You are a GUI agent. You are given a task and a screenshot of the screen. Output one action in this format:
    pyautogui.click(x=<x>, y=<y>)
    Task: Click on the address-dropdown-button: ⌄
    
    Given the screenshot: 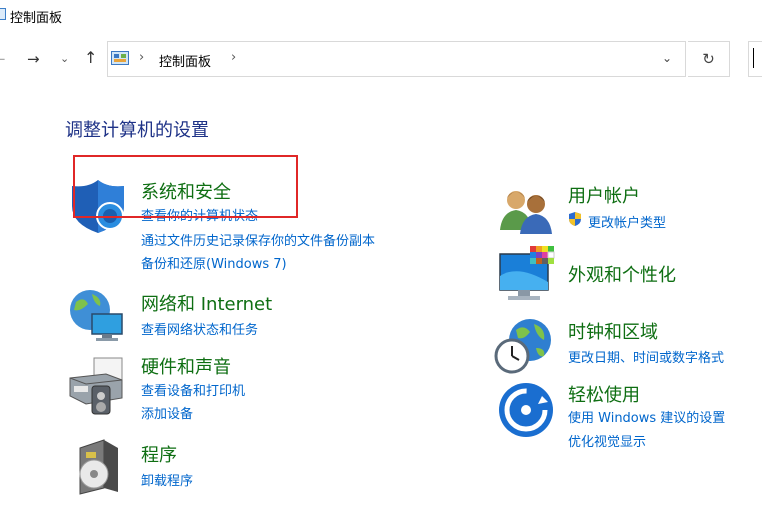 What is the action you would take?
    pyautogui.click(x=667, y=58)
    